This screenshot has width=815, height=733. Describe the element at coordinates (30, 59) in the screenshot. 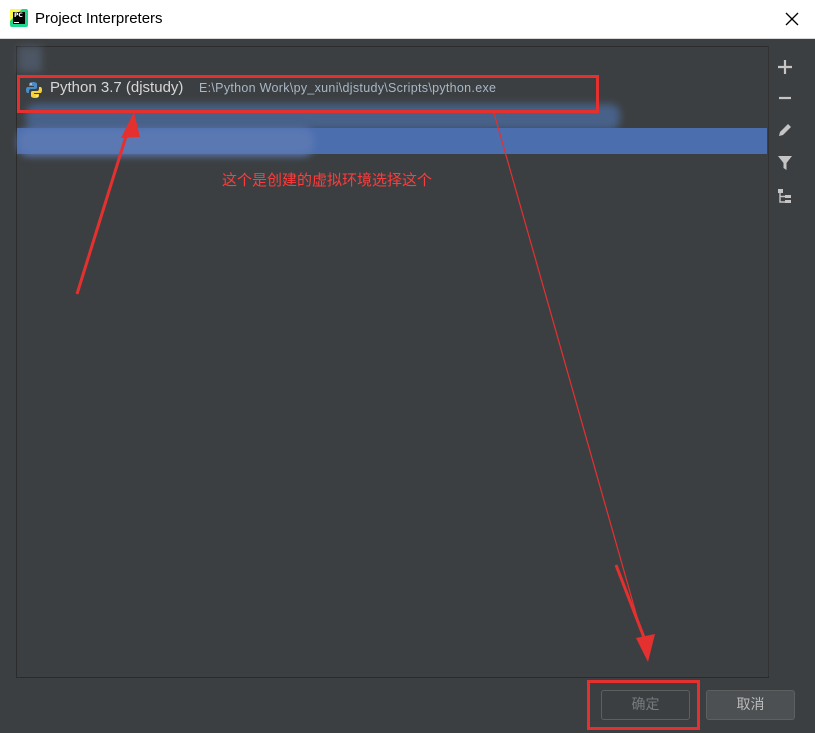

I see `redacted-area` at that location.